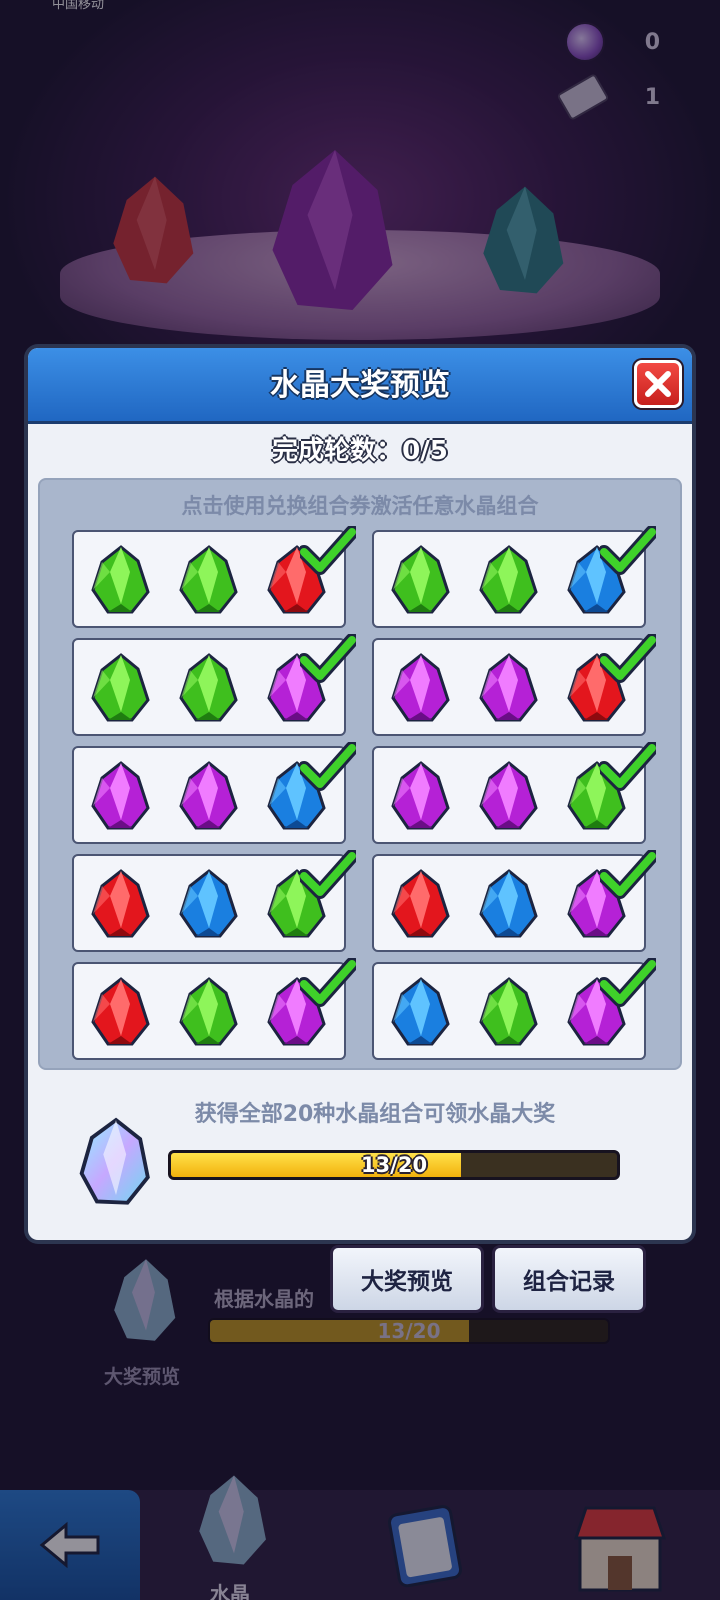 Image resolution: width=720 pixels, height=1600 pixels. Describe the element at coordinates (569, 1279) in the screenshot. I see `tab-combo-records: 组合记录` at that location.